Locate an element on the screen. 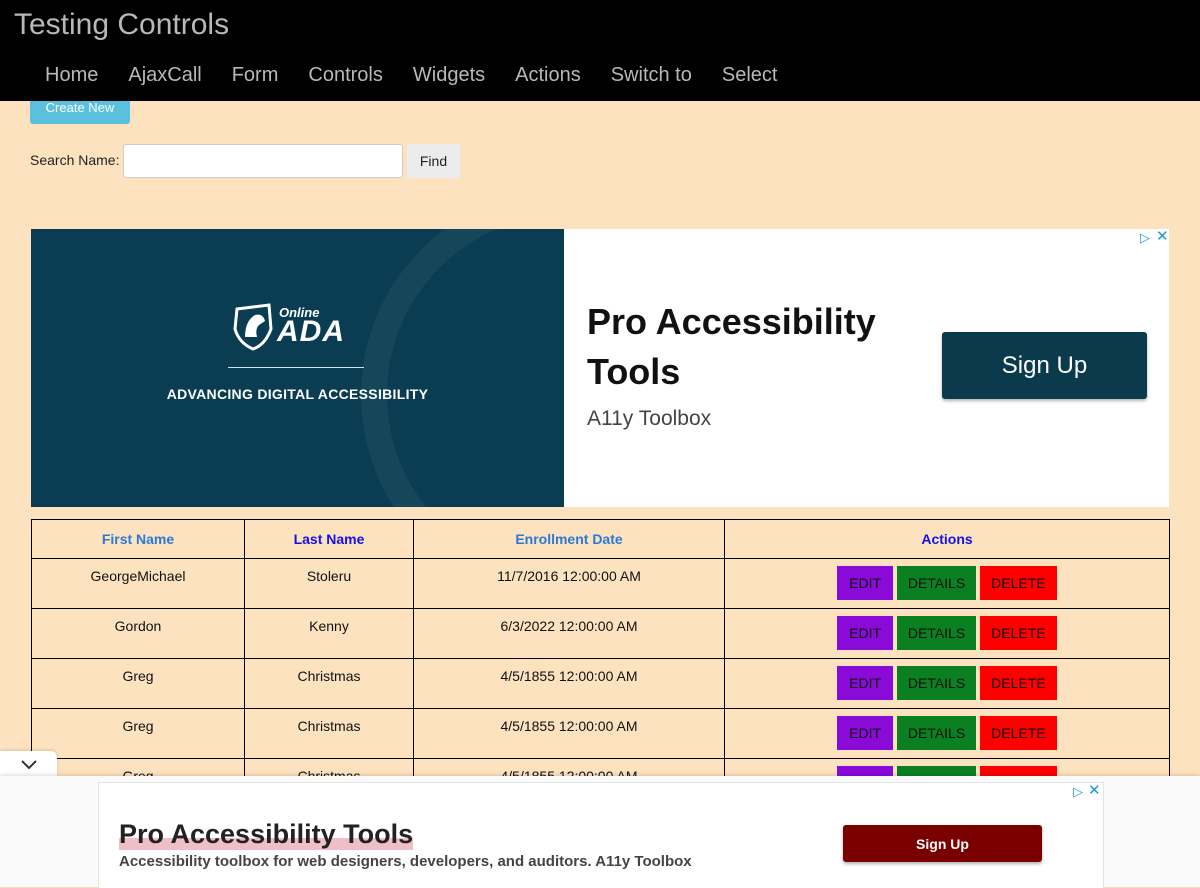 The image size is (1200, 888). cell-first-name: Gordon is located at coordinates (138, 633).